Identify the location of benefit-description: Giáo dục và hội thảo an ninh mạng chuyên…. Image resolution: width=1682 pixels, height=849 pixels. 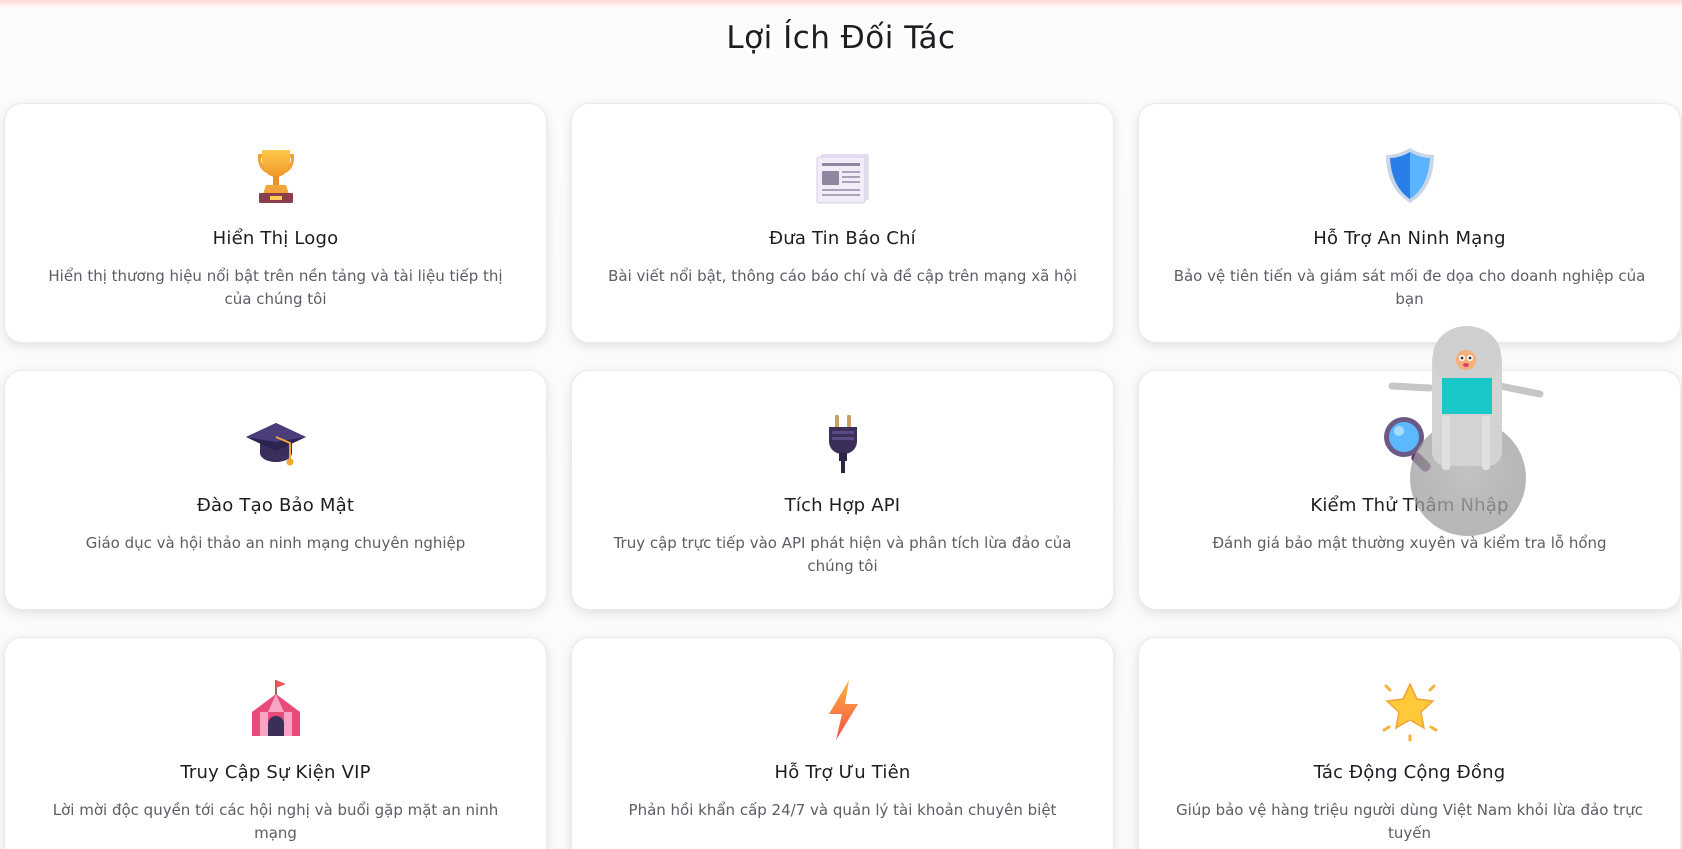
(275, 543).